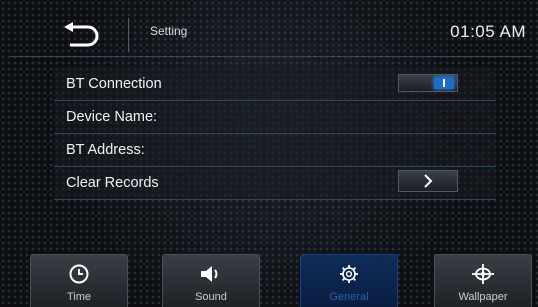  What do you see at coordinates (209, 274) in the screenshot?
I see `speaker-icon` at bounding box center [209, 274].